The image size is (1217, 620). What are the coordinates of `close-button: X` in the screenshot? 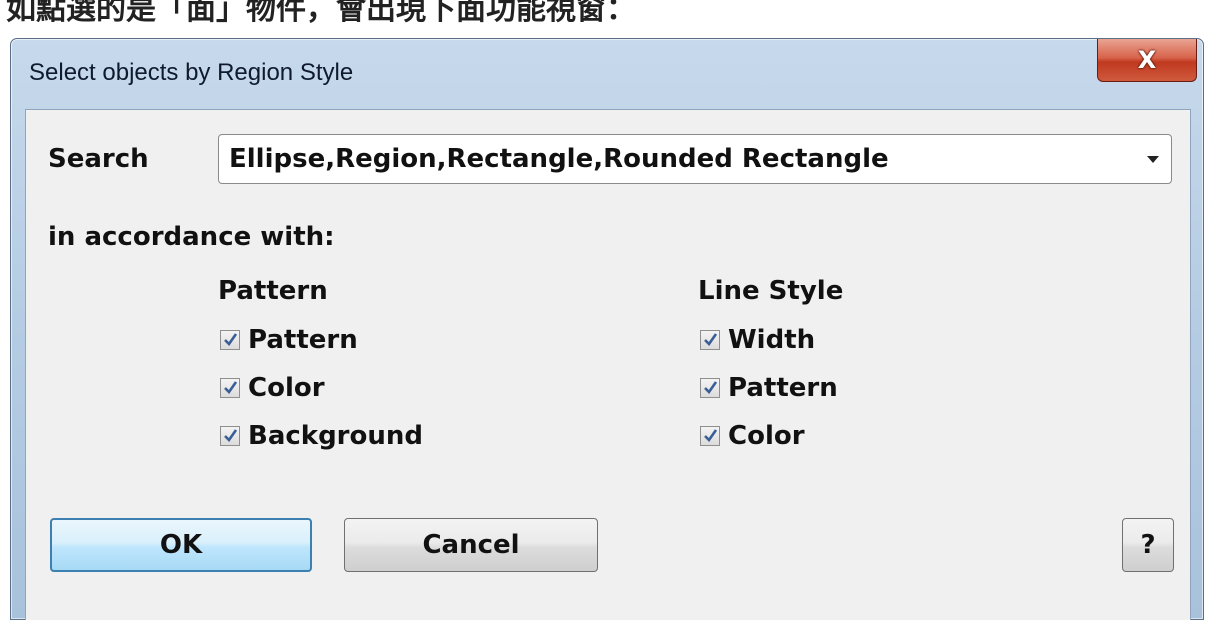 It's located at (1147, 60).